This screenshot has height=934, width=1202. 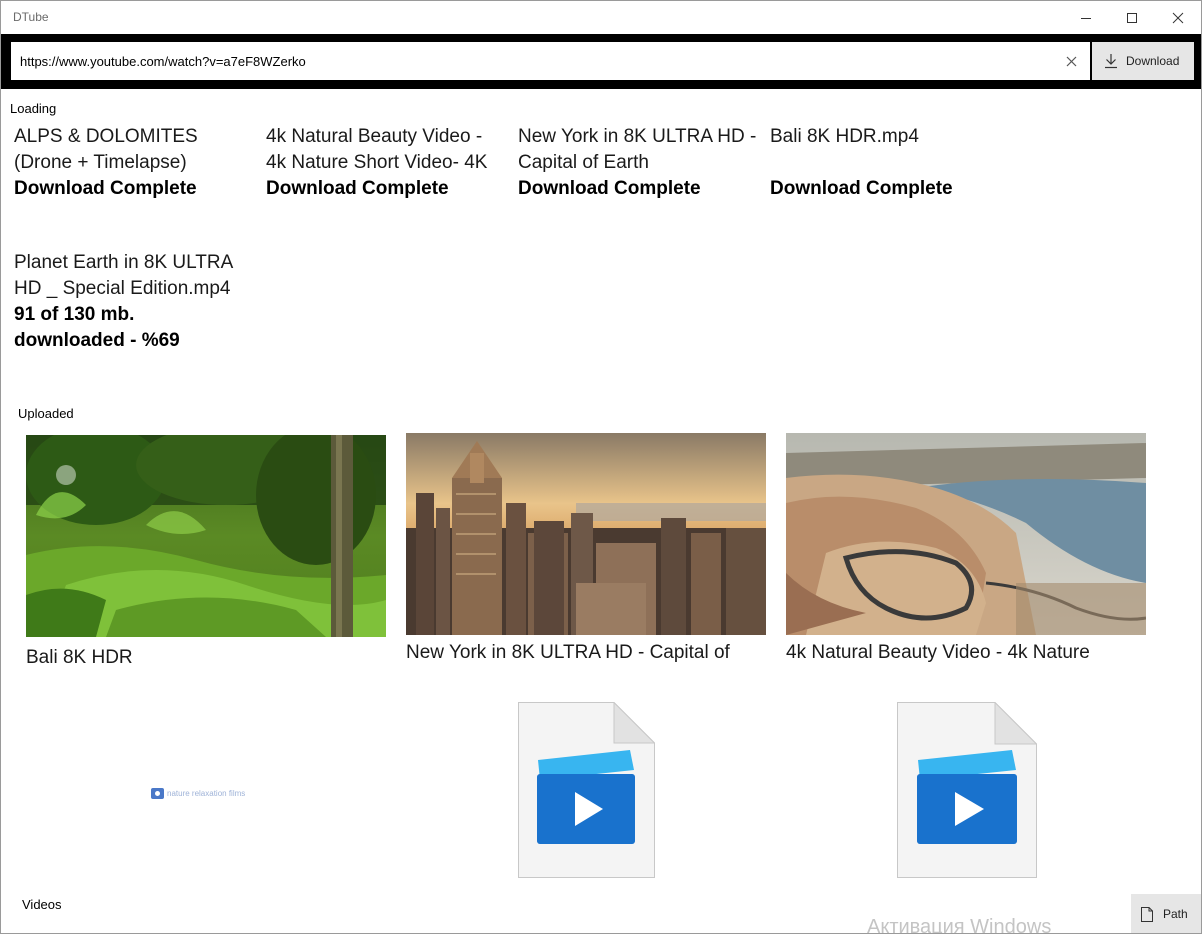 I want to click on uploaded-video-card: New York in 8K ULTRA HD - Capital of, so click(x=586, y=549).